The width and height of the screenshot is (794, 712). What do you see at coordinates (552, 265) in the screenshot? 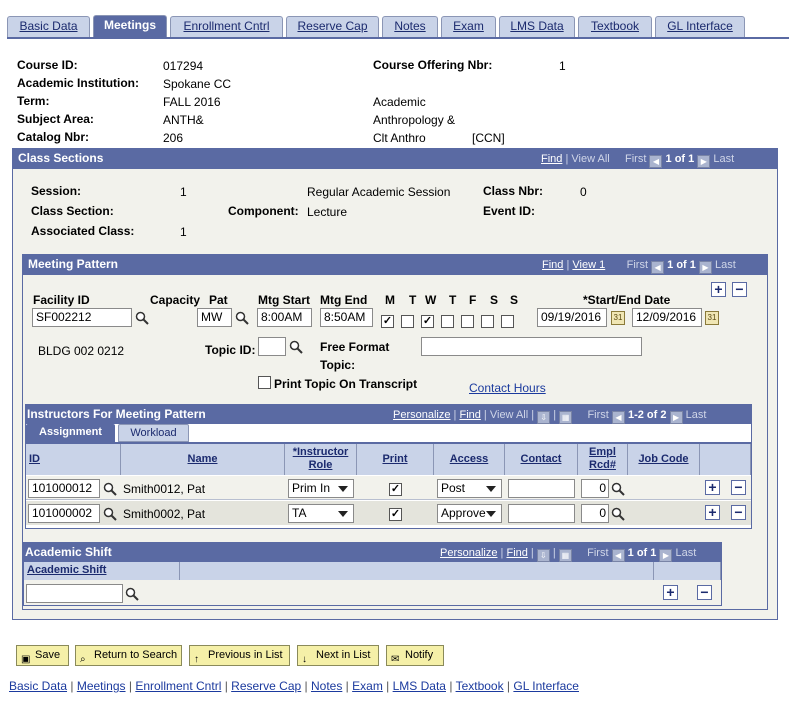
I see `meeting-pattern-find-link: Find` at bounding box center [552, 265].